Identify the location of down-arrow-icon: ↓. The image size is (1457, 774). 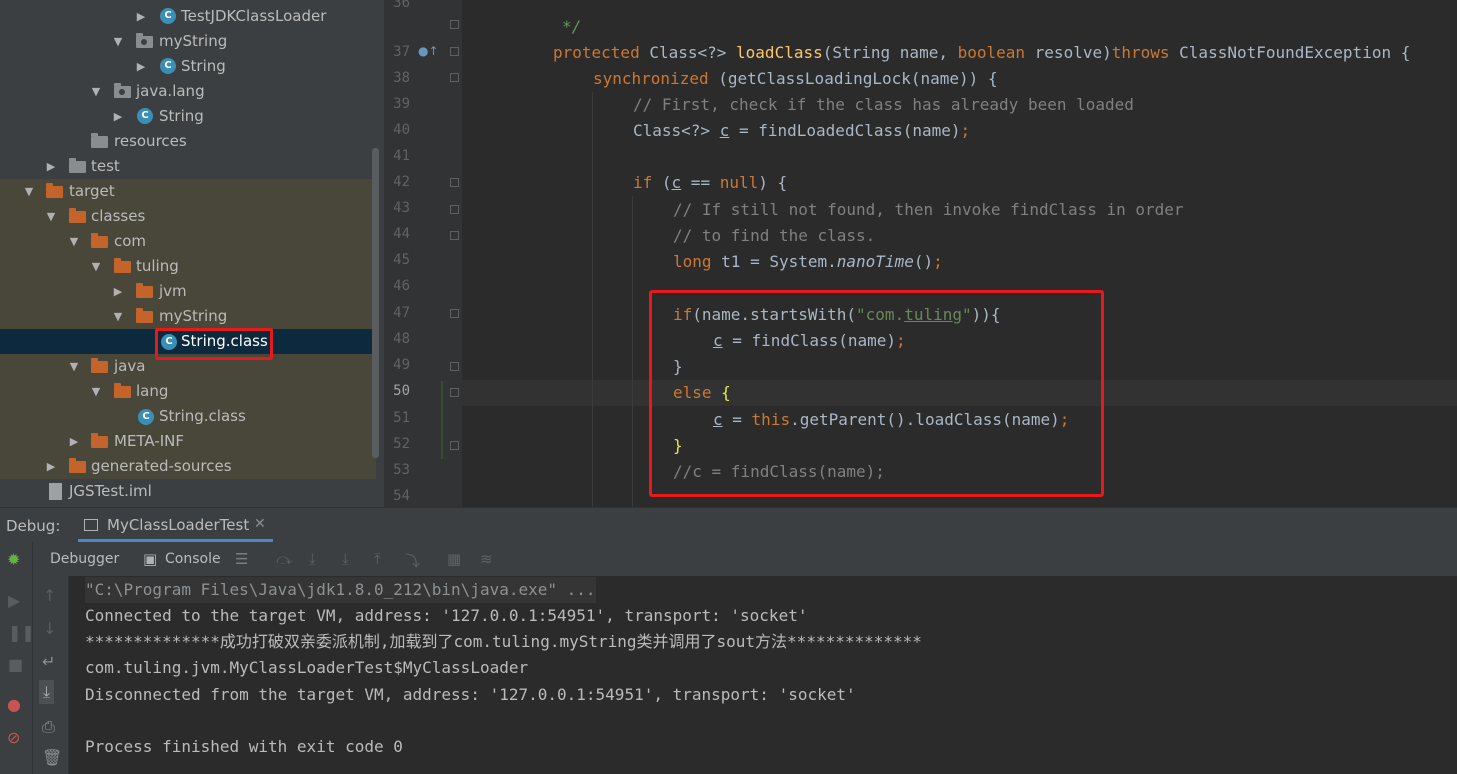
(49, 628).